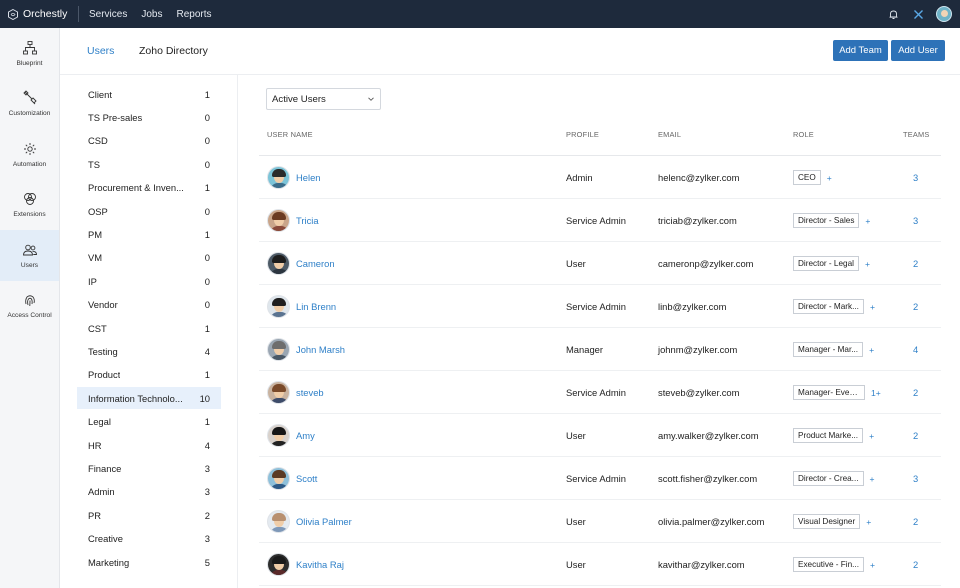  I want to click on user-status-filter: Active Users, so click(323, 99).